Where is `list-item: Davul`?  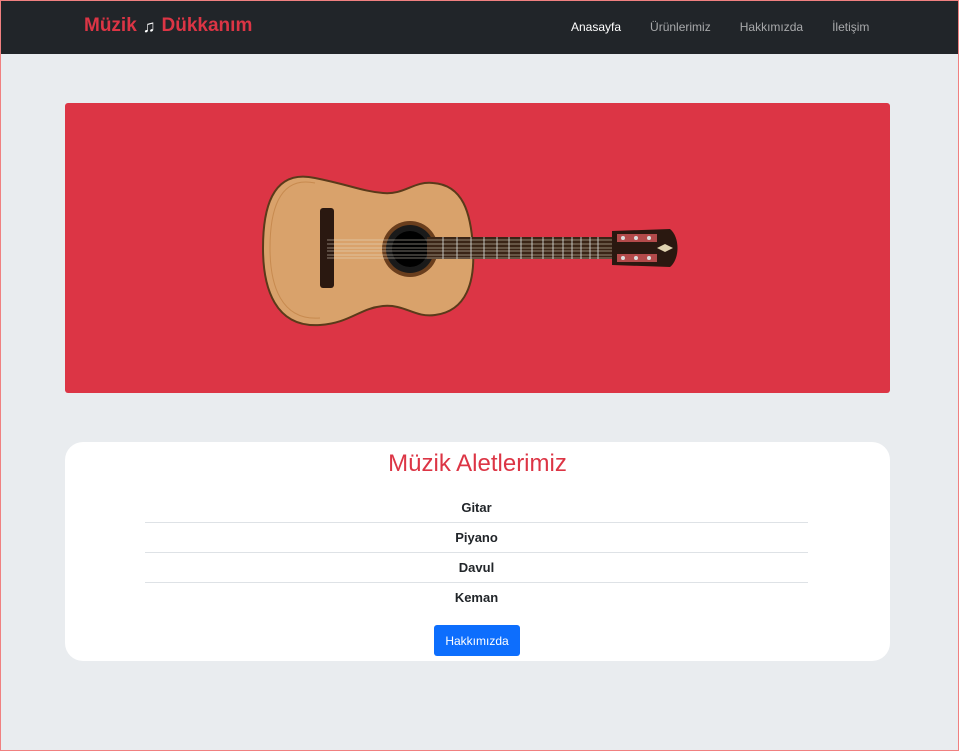 list-item: Davul is located at coordinates (476, 568).